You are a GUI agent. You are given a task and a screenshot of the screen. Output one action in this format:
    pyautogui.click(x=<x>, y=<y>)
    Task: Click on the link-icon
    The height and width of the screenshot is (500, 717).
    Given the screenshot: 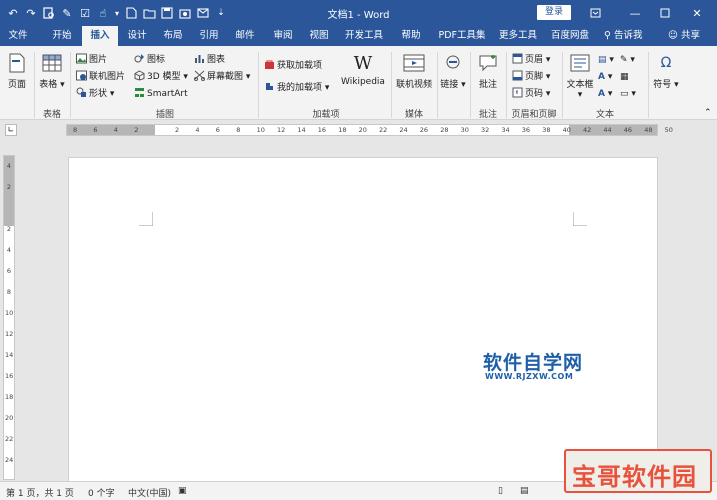 What is the action you would take?
    pyautogui.click(x=453, y=63)
    